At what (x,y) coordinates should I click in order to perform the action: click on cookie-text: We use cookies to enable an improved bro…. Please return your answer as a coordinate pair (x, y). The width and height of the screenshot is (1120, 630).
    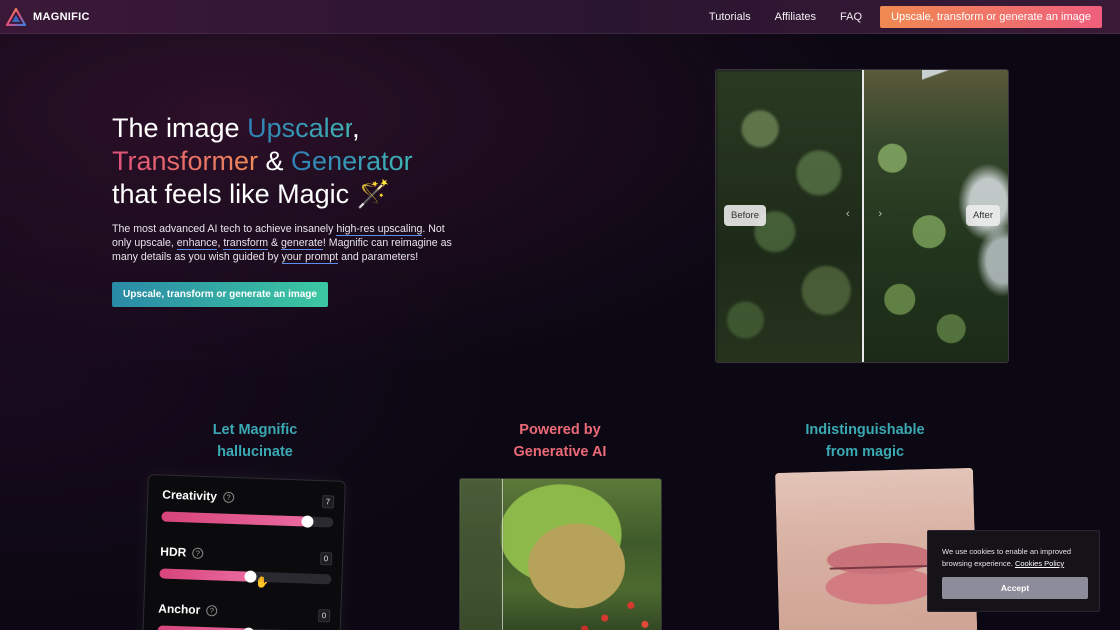
    Looking at the image, I should click on (1017, 558).